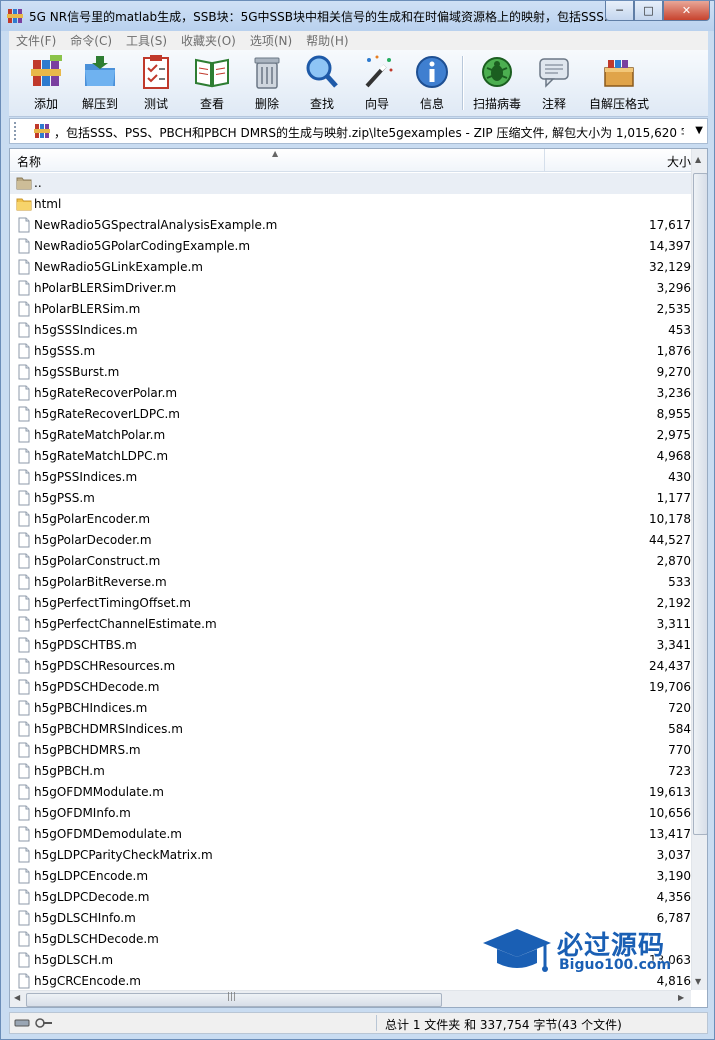  I want to click on menu-tools: 工具(S), so click(146, 40).